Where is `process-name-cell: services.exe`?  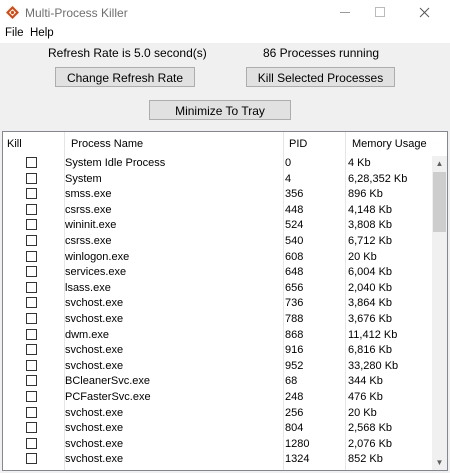
process-name-cell: services.exe is located at coordinates (96, 272).